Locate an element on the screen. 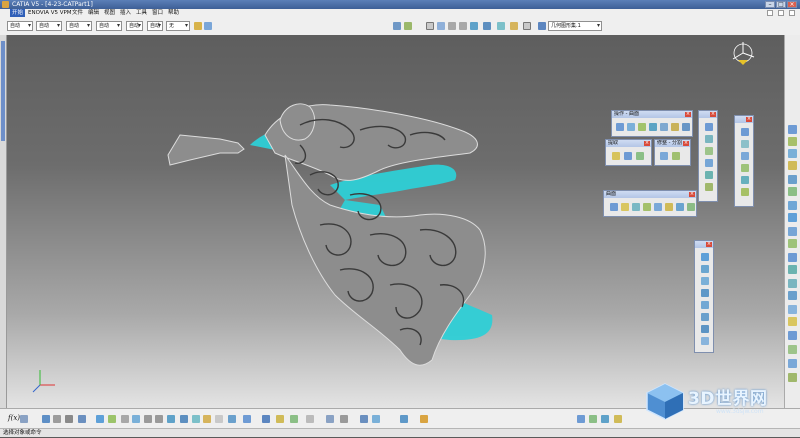  measure-icon is located at coordinates (792, 349).